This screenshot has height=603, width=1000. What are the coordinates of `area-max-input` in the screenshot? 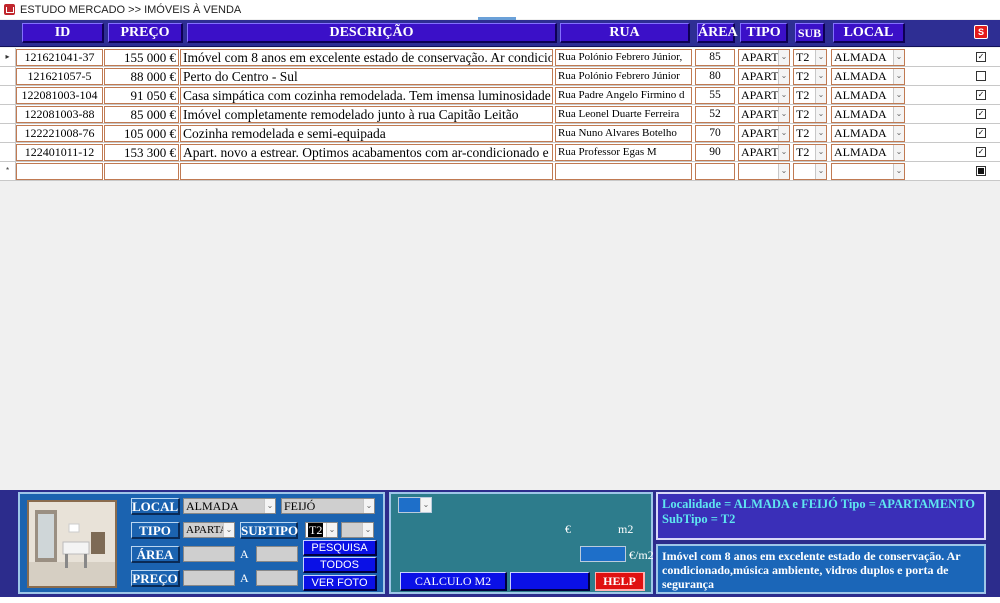 It's located at (277, 554).